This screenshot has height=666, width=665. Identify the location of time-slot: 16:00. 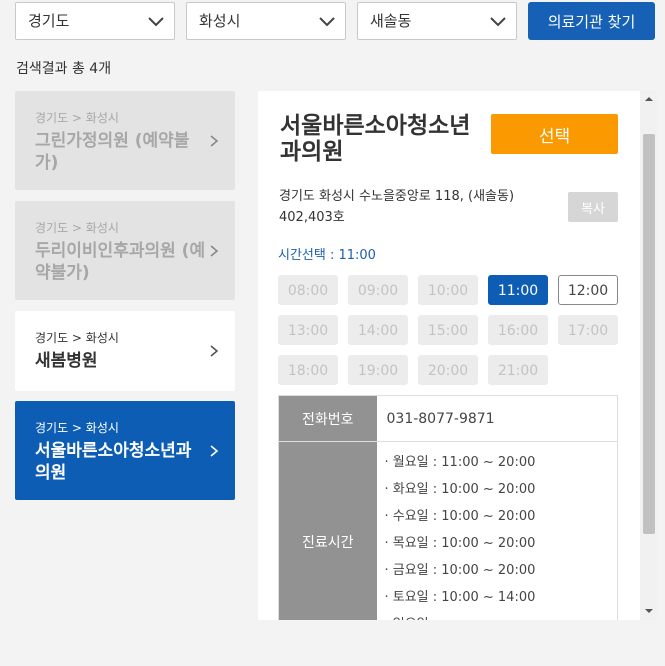
(518, 330).